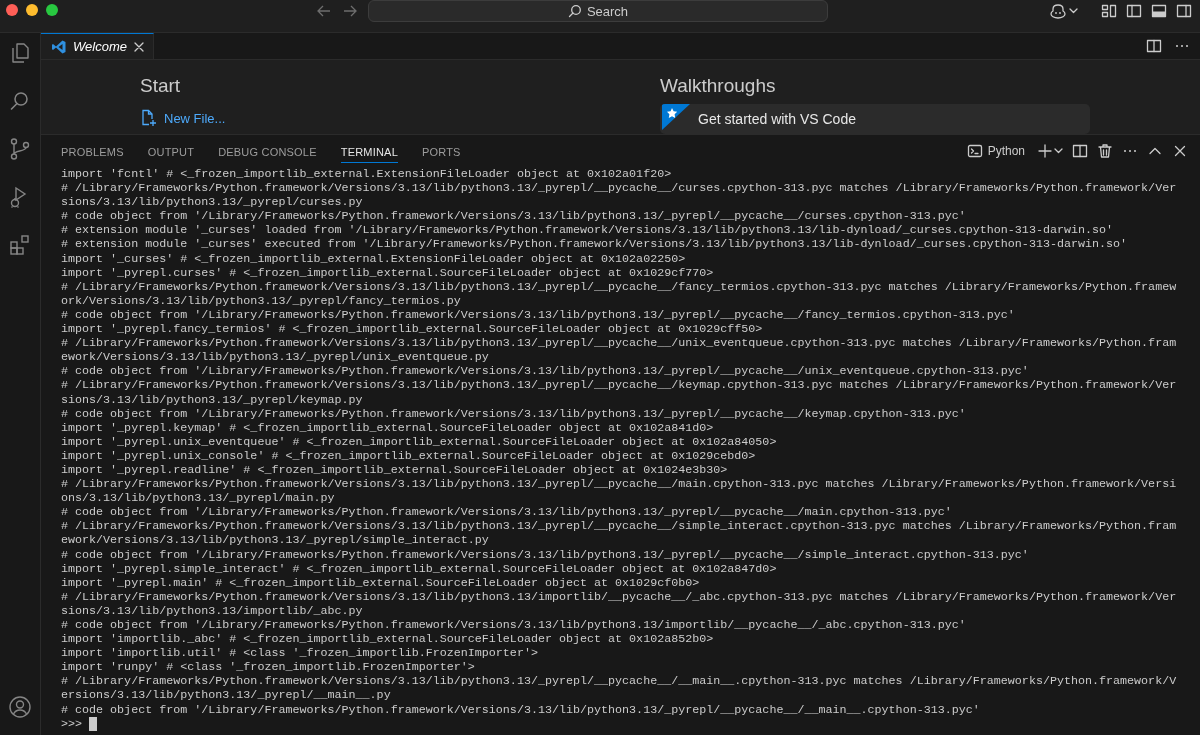 Image resolution: width=1200 pixels, height=735 pixels. Describe the element at coordinates (619, 596) in the screenshot. I see `terminal-line: # /Library/Frameworks/Python.framework/Versions/3.13/lib/python3.13/importlib/__pycache__/_abc.cpython-313.pyc matches /Library/Frameworks/Python.framework/Ver` at that location.